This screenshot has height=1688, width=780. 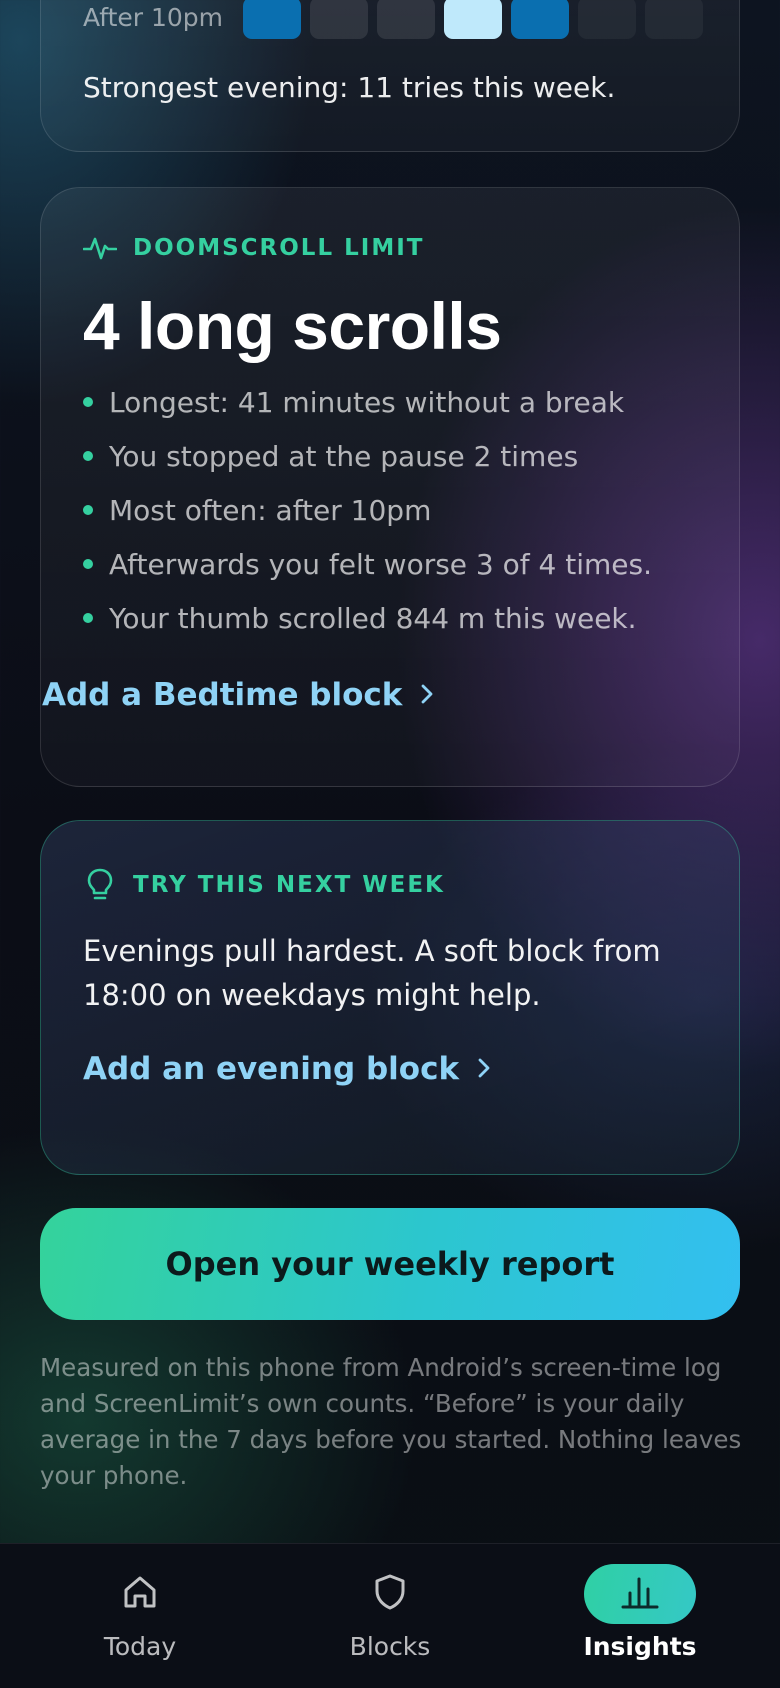 What do you see at coordinates (292, 326) in the screenshot?
I see `long-scrolls-title: 4 long scrolls` at bounding box center [292, 326].